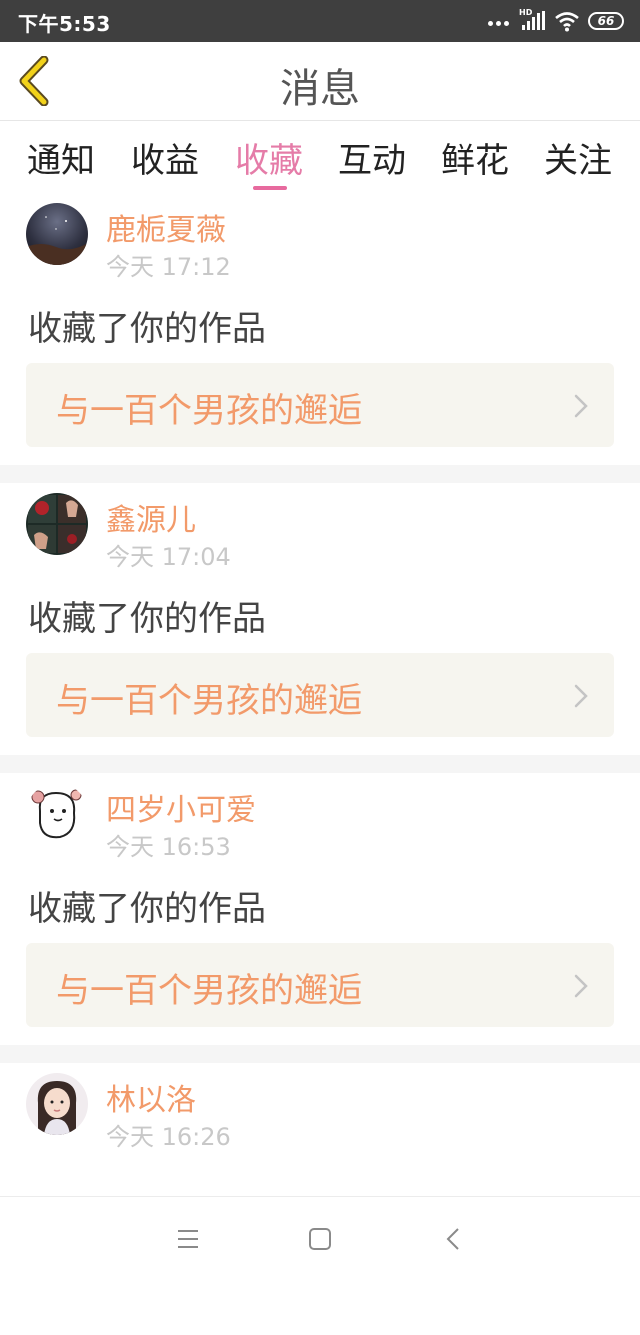 The width and height of the screenshot is (640, 1335). Describe the element at coordinates (168, 267) in the screenshot. I see `message-time: 今天 17:12` at that location.